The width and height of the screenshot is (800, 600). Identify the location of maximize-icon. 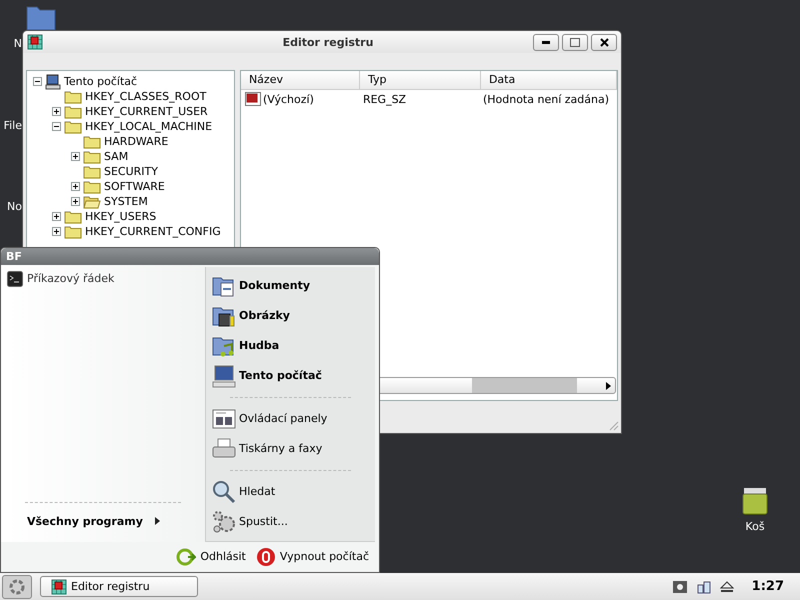
(575, 42).